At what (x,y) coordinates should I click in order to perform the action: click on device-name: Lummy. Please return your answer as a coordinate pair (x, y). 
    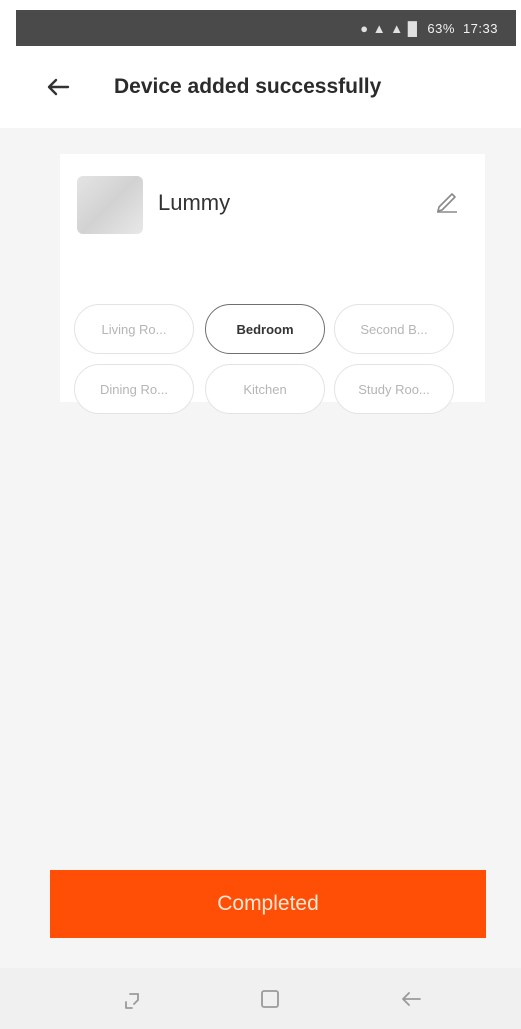
    Looking at the image, I should click on (194, 202).